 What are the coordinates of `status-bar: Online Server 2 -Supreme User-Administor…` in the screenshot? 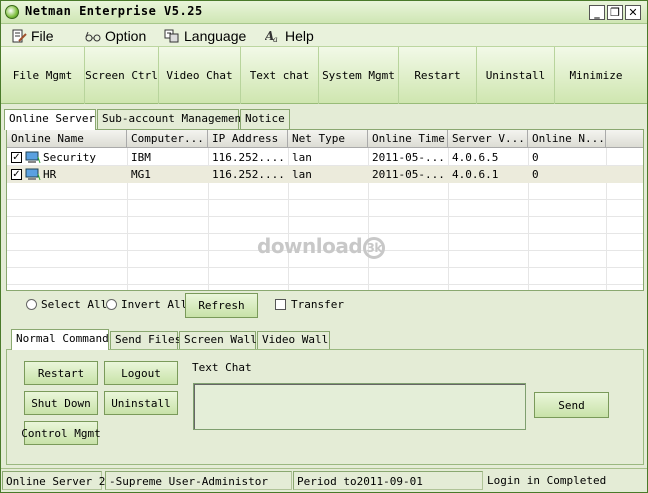 It's located at (324, 480).